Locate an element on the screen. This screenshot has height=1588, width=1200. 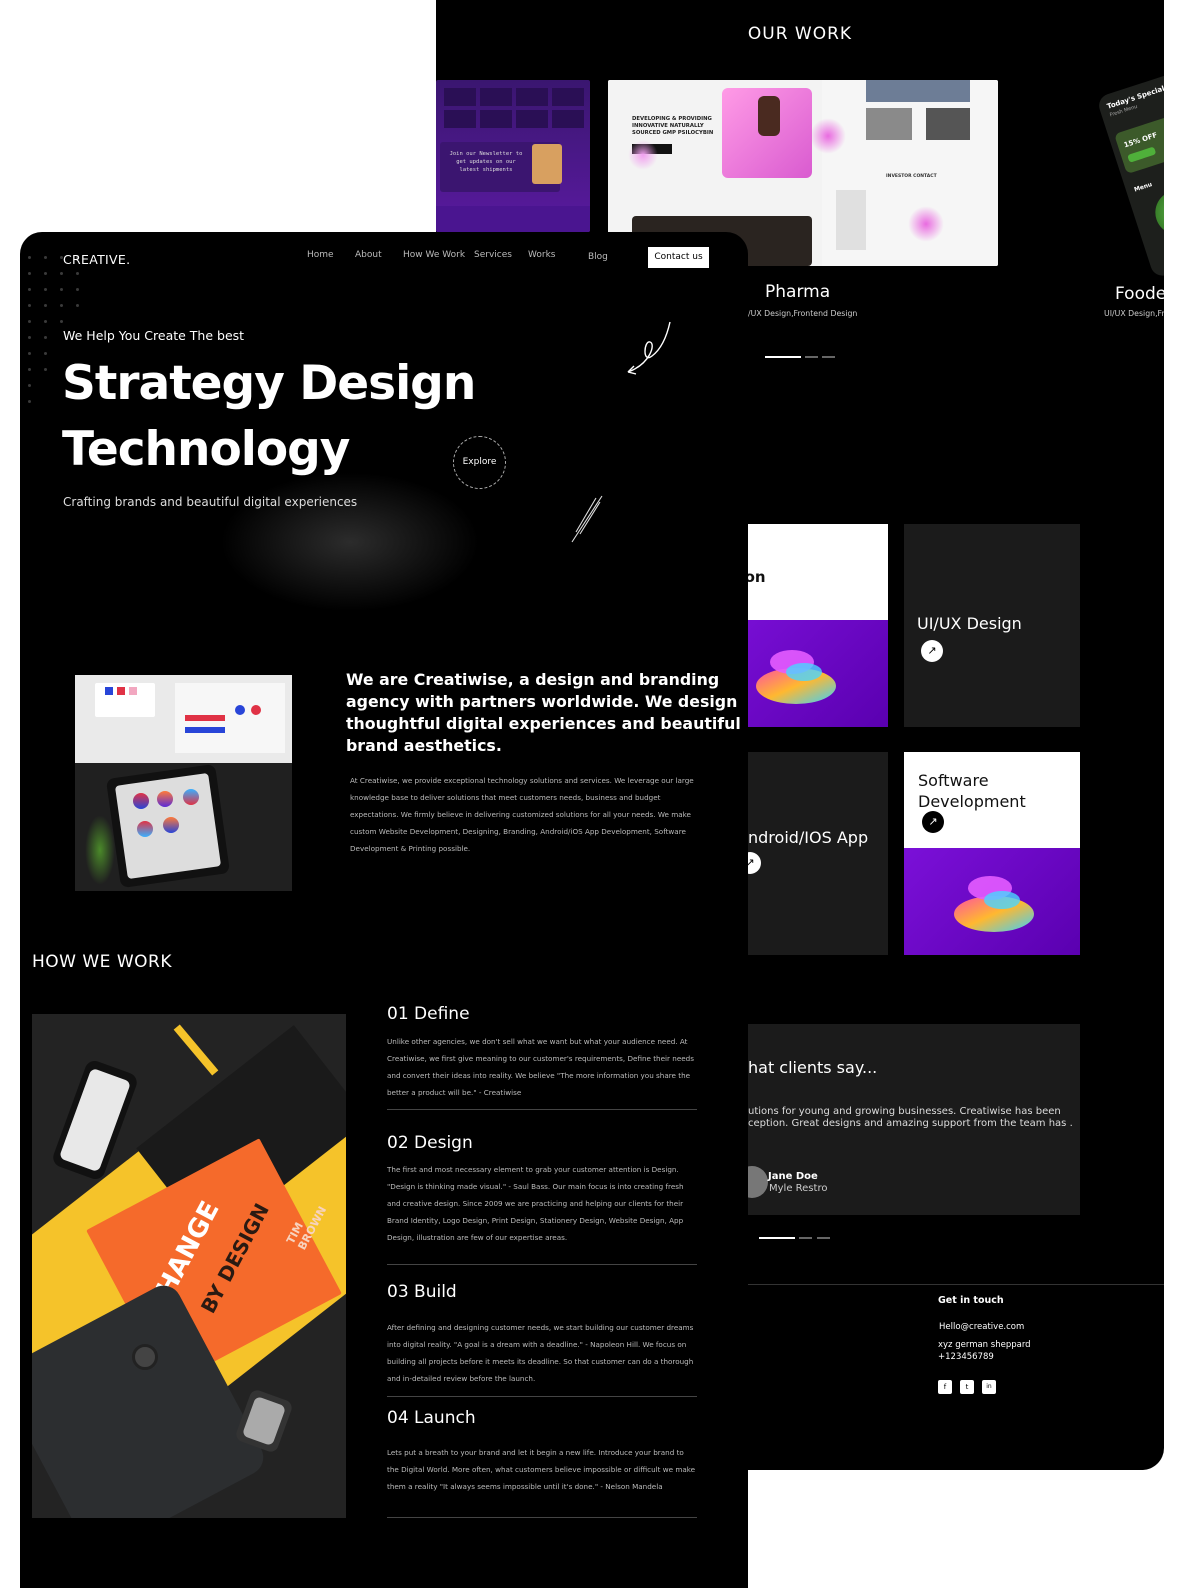
service-card-uiux: UI/UX Design ↗ is located at coordinates (992, 625).